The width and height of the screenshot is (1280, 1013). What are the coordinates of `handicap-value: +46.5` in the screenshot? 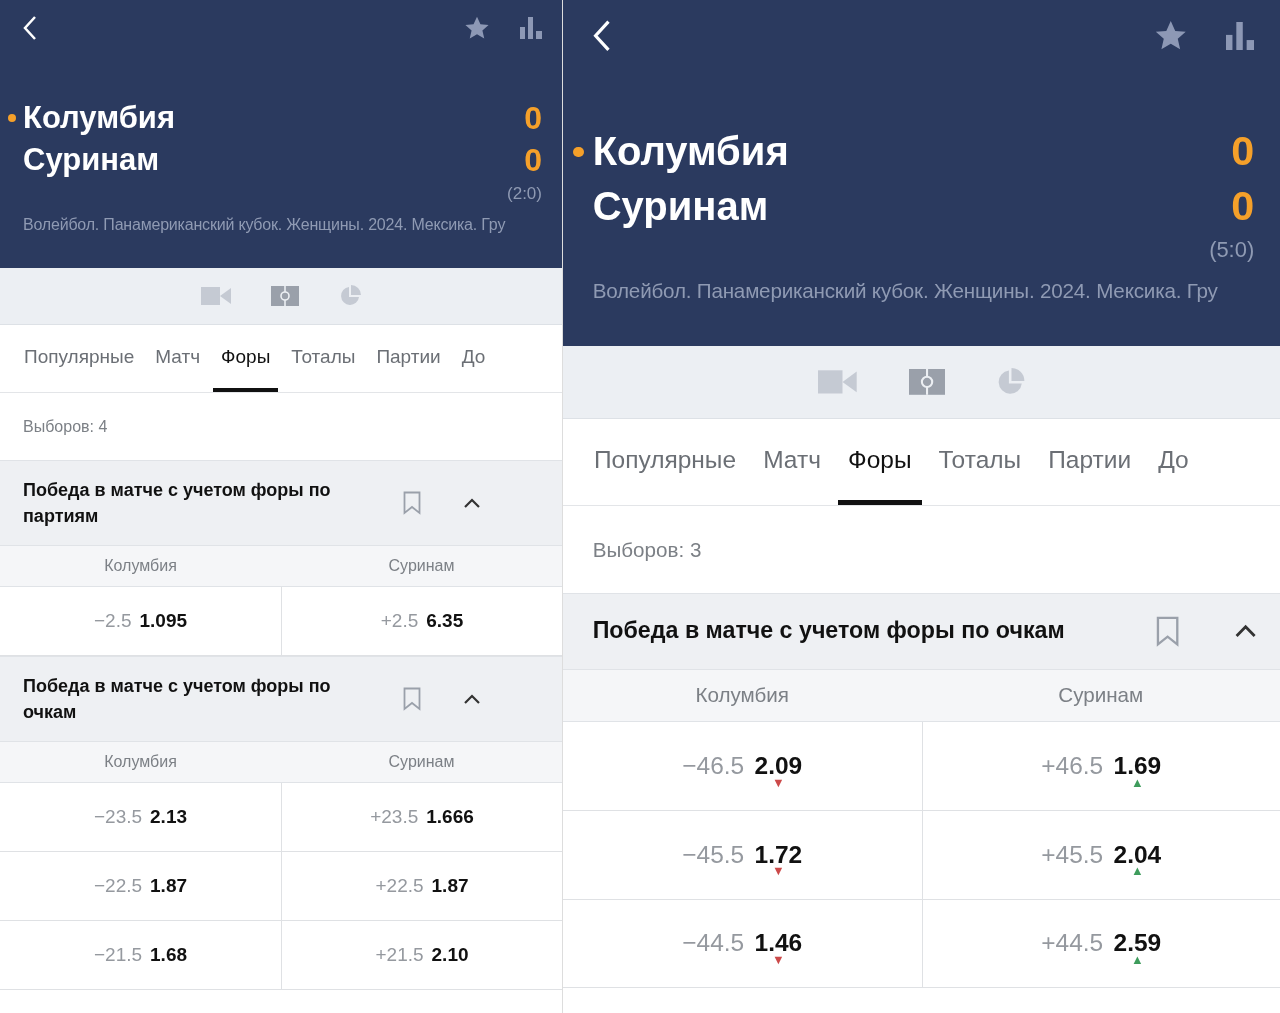 It's located at (1072, 766).